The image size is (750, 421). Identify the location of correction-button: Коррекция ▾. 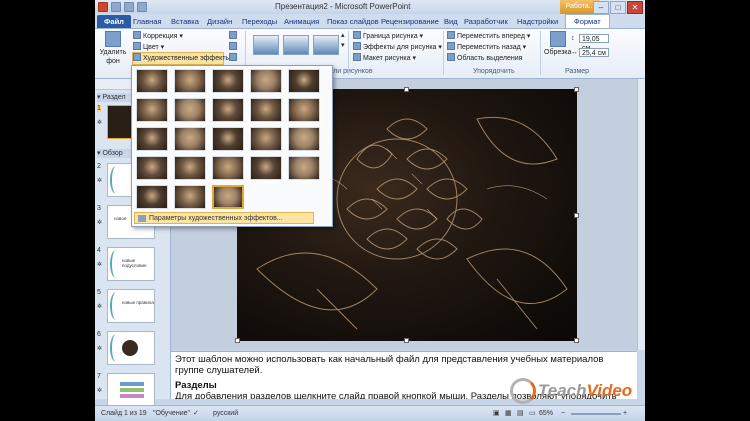
(158, 36).